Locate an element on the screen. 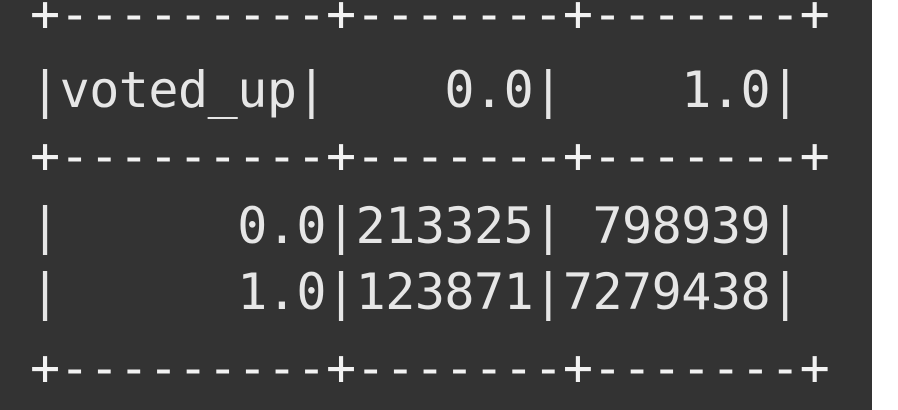 The height and width of the screenshot is (410, 898). table-row: | 1.0|123871|7279438| is located at coordinates (415, 292).